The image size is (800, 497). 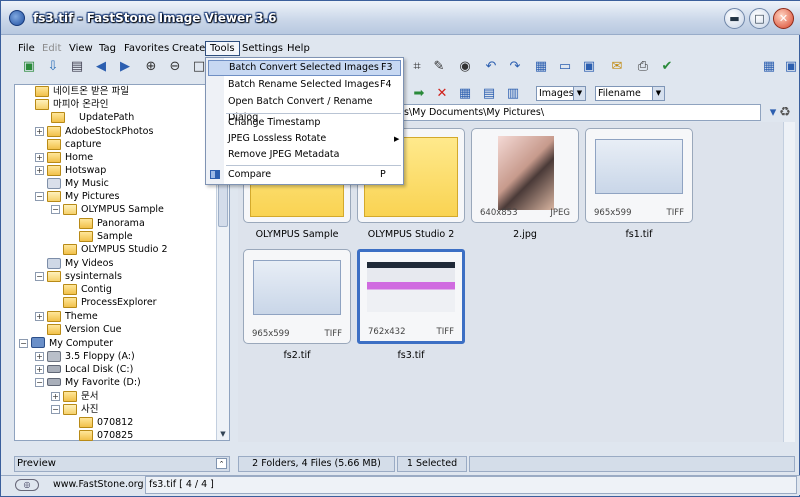 I want to click on back-icon: ◀, so click(x=101, y=67).